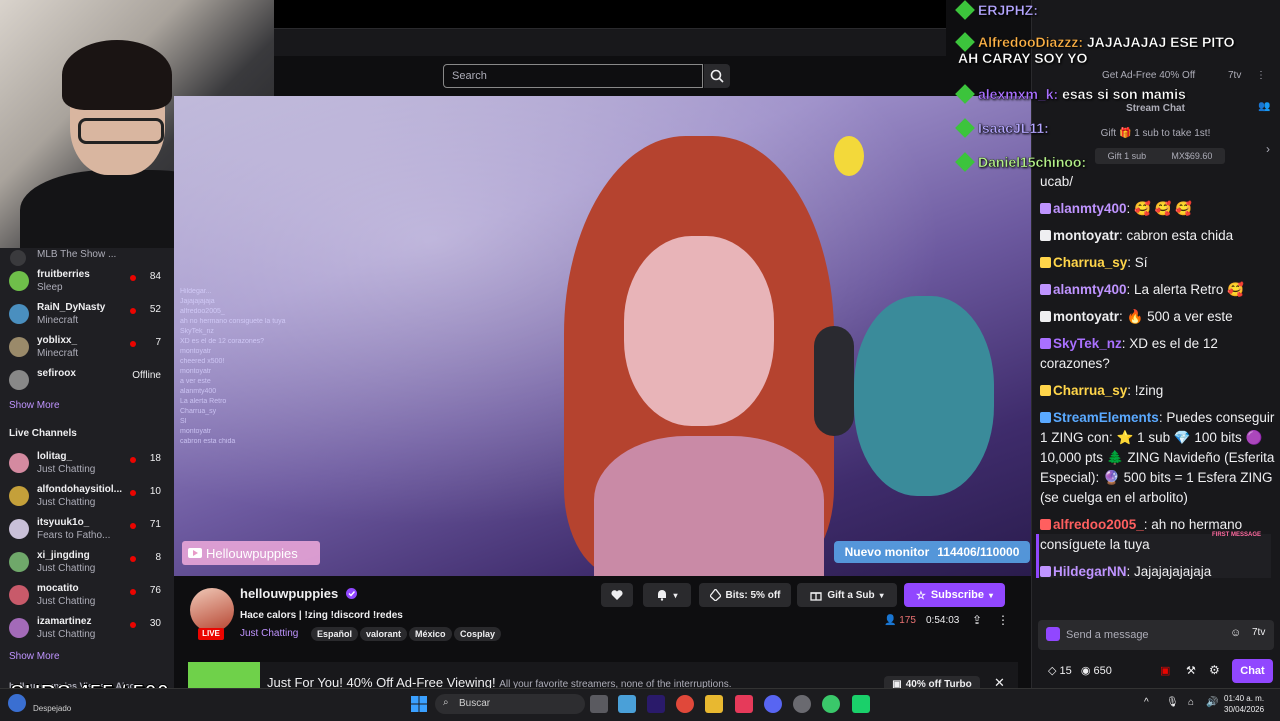  Describe the element at coordinates (1191, 670) in the screenshot. I see `tools-icon: ⚒` at that location.